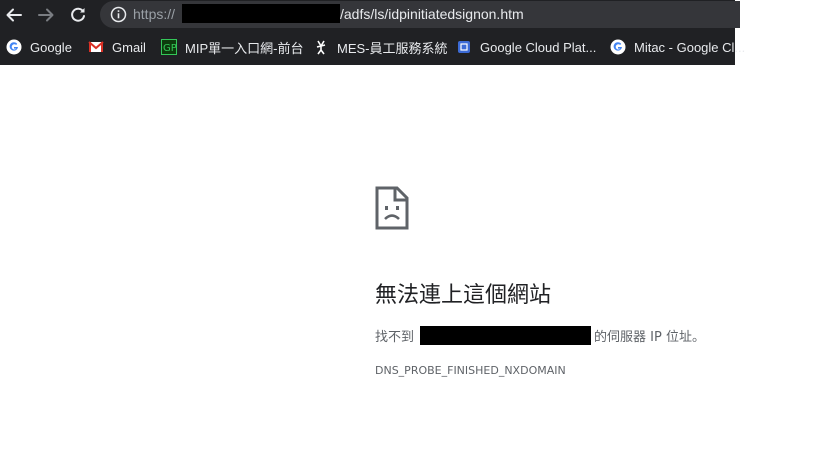 The height and width of the screenshot is (460, 819). Describe the element at coordinates (244, 48) in the screenshot. I see `bookmark-label: MIP單一入口網-前台` at that location.